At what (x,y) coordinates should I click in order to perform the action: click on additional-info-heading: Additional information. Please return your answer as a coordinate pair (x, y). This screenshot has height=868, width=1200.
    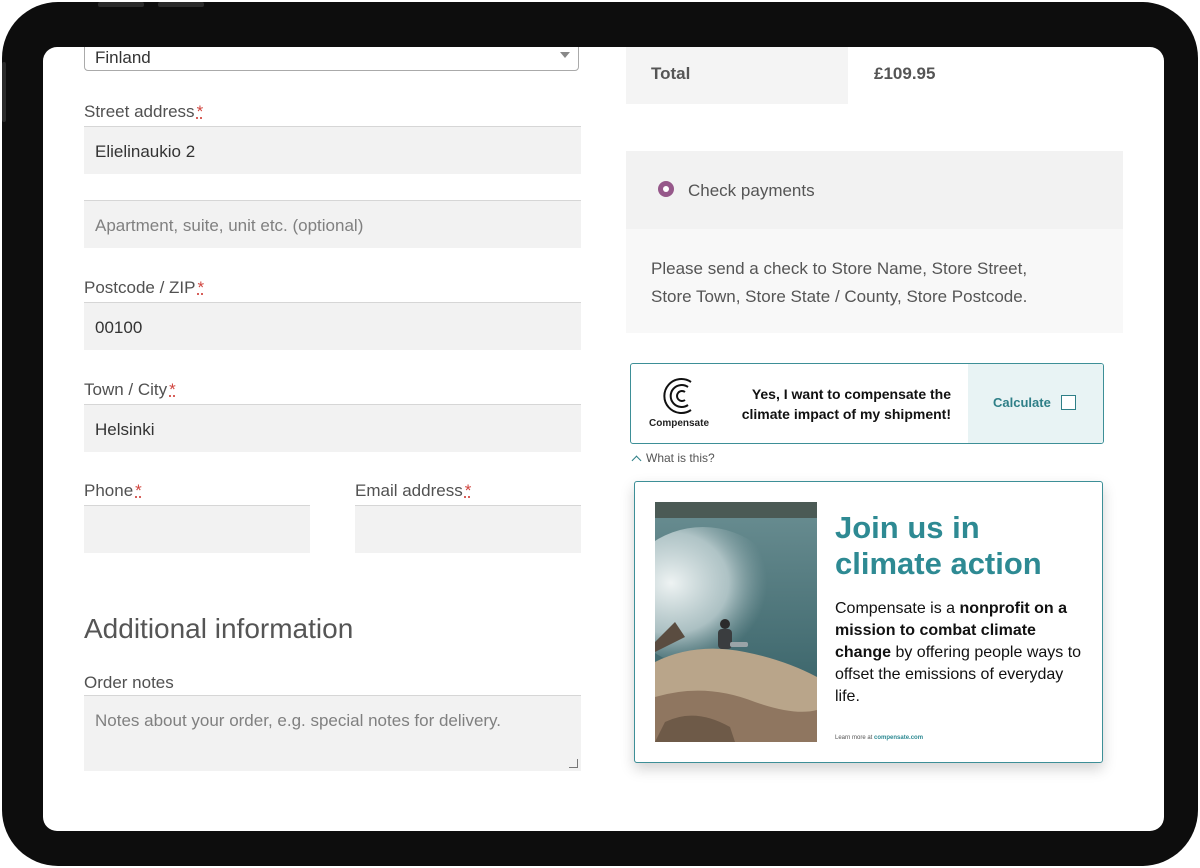
    Looking at the image, I should click on (219, 628).